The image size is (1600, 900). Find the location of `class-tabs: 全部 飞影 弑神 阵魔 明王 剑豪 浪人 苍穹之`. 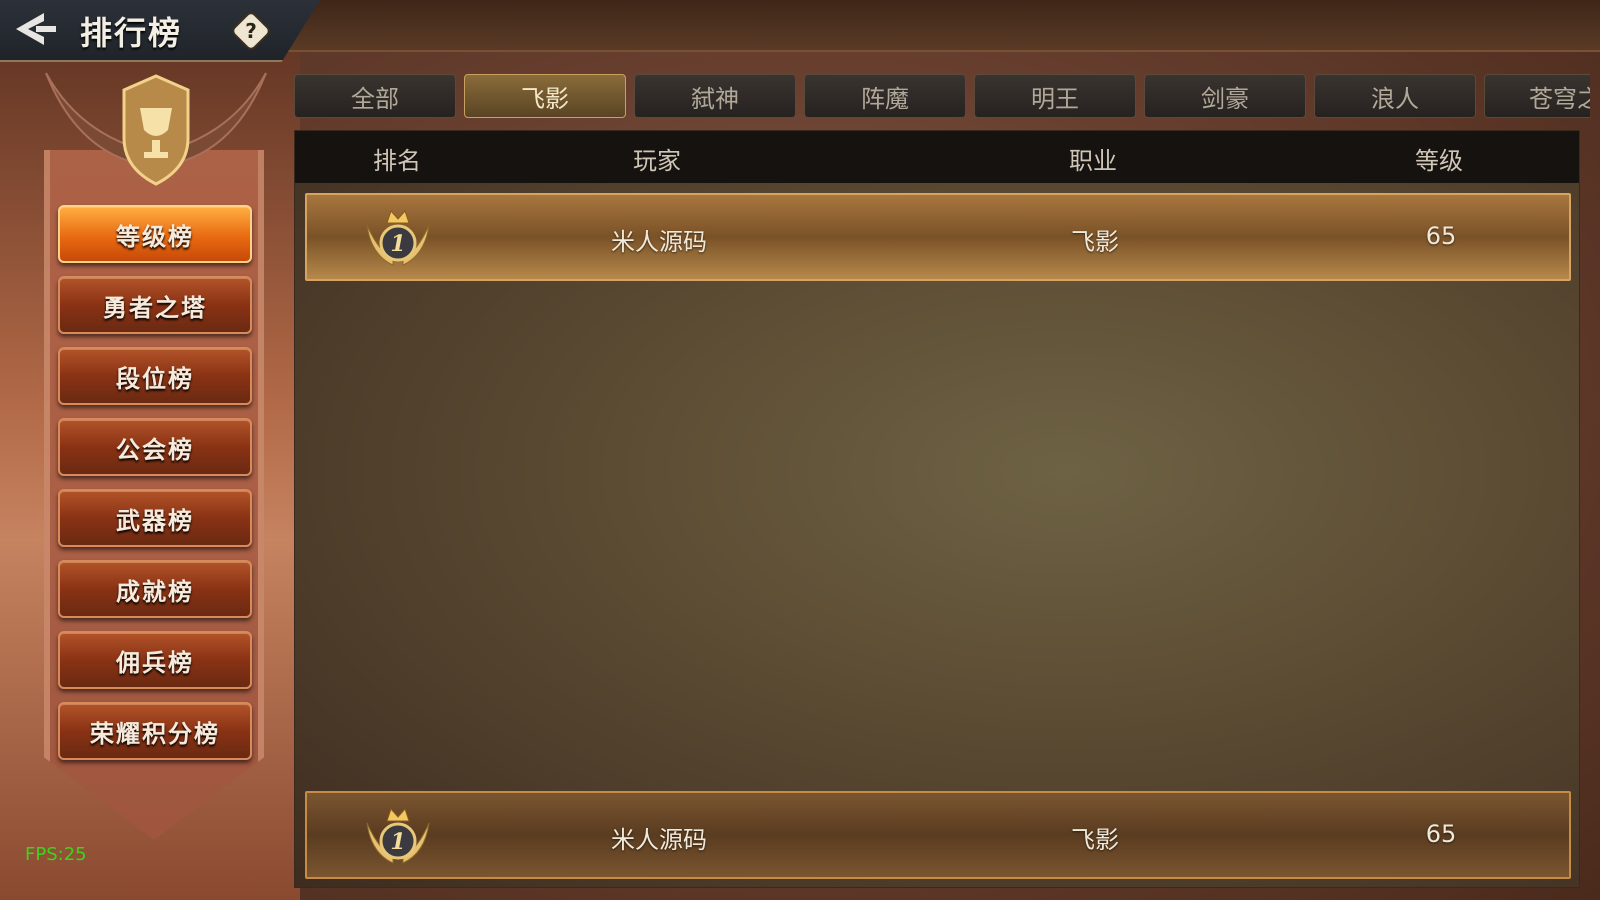

class-tabs: 全部 飞影 弑神 阵魔 明王 剑豪 浪人 苍穹之 is located at coordinates (942, 96).